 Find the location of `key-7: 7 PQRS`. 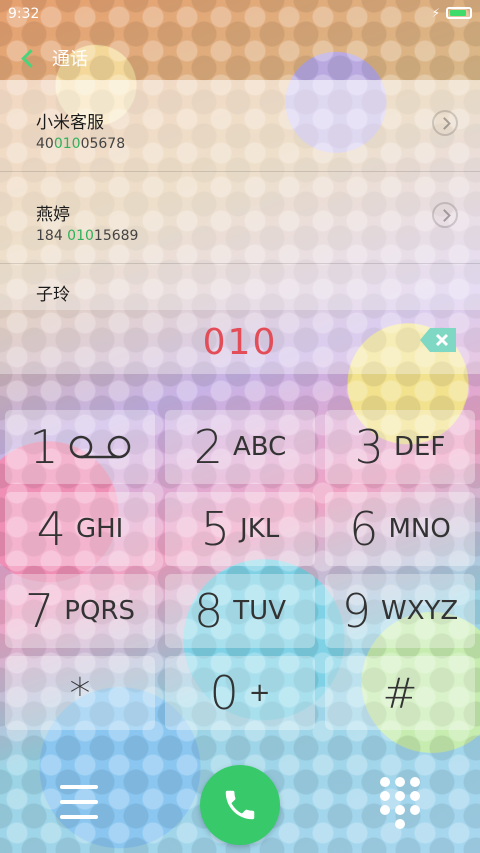

key-7: 7 PQRS is located at coordinates (80, 611).